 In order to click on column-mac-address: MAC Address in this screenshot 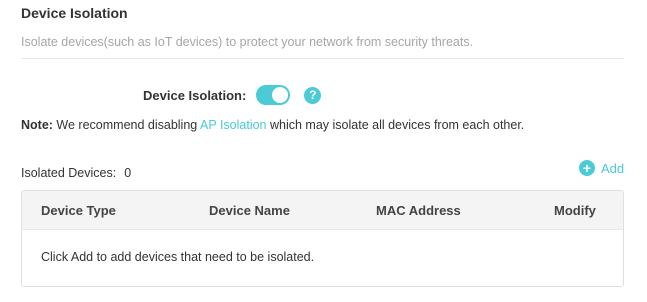, I will do `click(418, 210)`.